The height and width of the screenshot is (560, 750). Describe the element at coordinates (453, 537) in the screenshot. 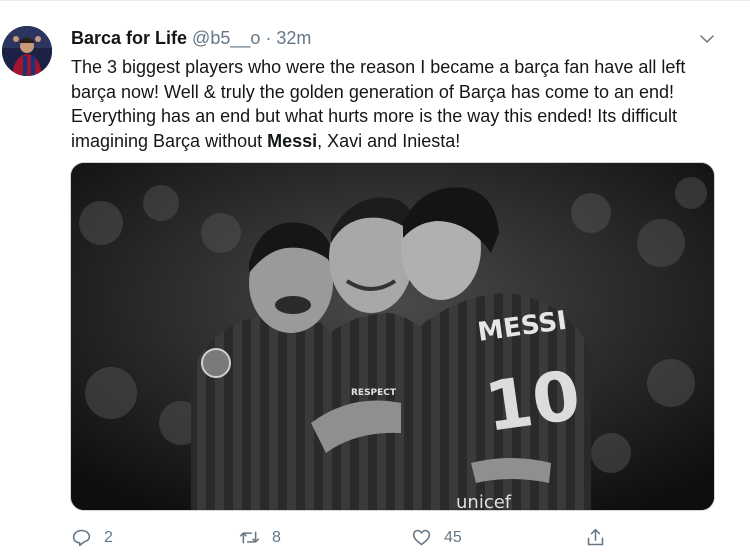

I see `like-count: 45` at that location.